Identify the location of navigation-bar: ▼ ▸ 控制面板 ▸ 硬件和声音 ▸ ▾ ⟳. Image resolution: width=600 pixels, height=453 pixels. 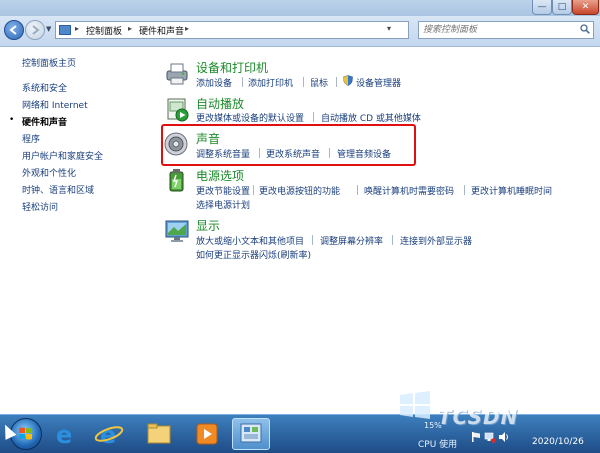
(300, 31).